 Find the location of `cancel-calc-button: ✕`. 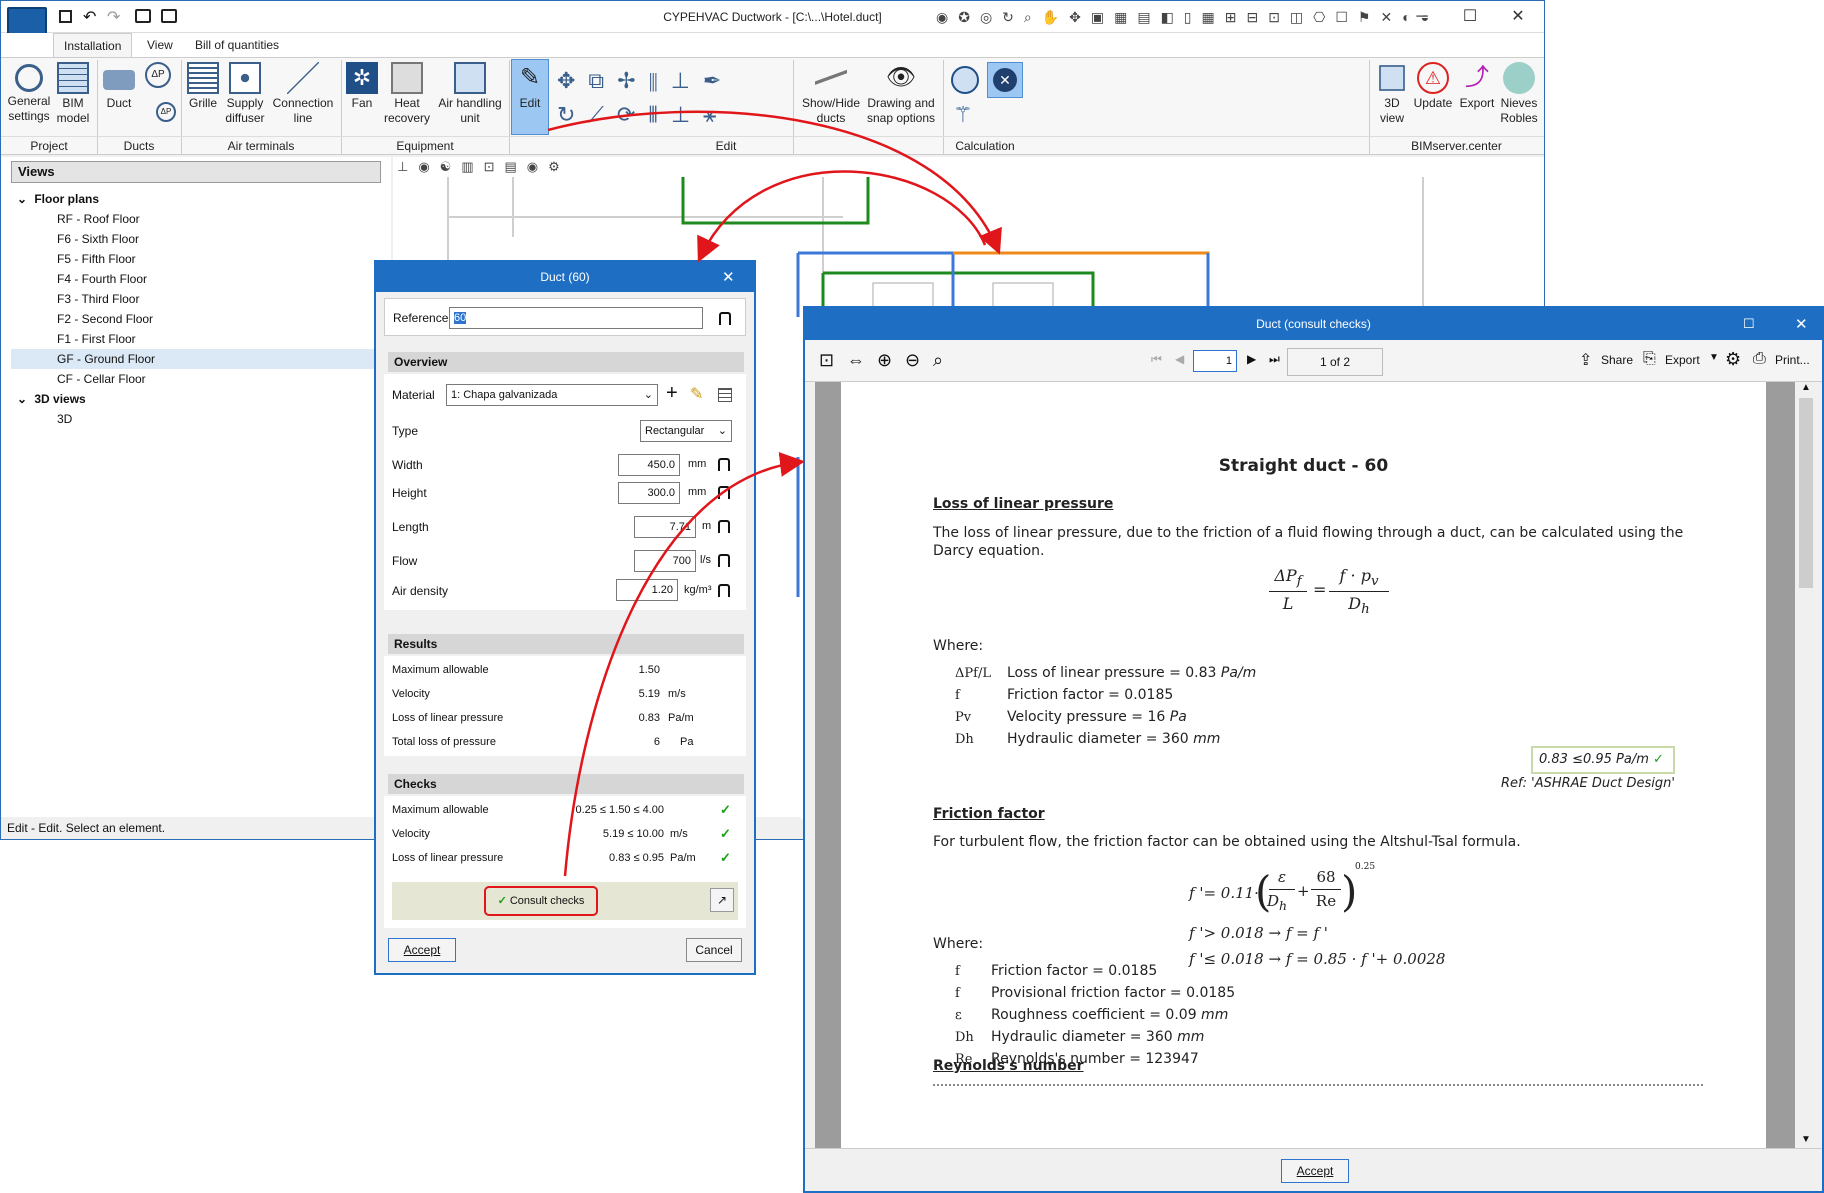

cancel-calc-button: ✕ is located at coordinates (1005, 80).